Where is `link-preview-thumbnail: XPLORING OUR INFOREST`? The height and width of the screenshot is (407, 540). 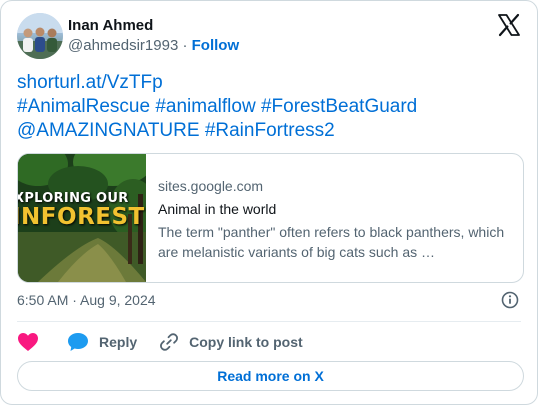 link-preview-thumbnail: XPLORING OUR INFOREST is located at coordinates (82, 218).